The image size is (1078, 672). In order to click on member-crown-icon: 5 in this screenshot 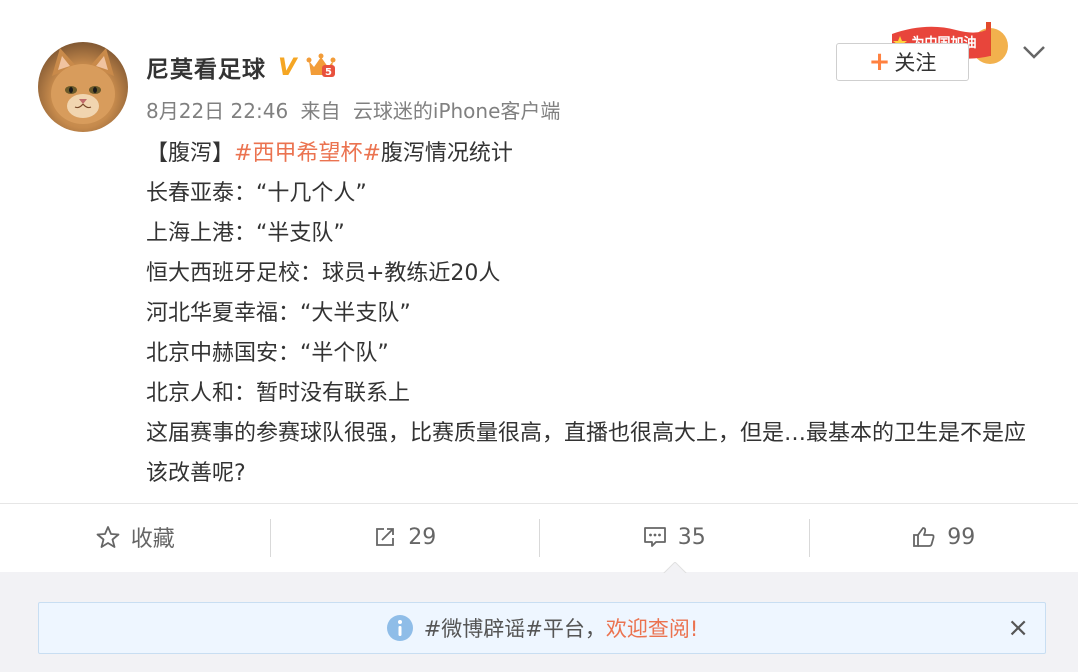, I will do `click(321, 67)`.